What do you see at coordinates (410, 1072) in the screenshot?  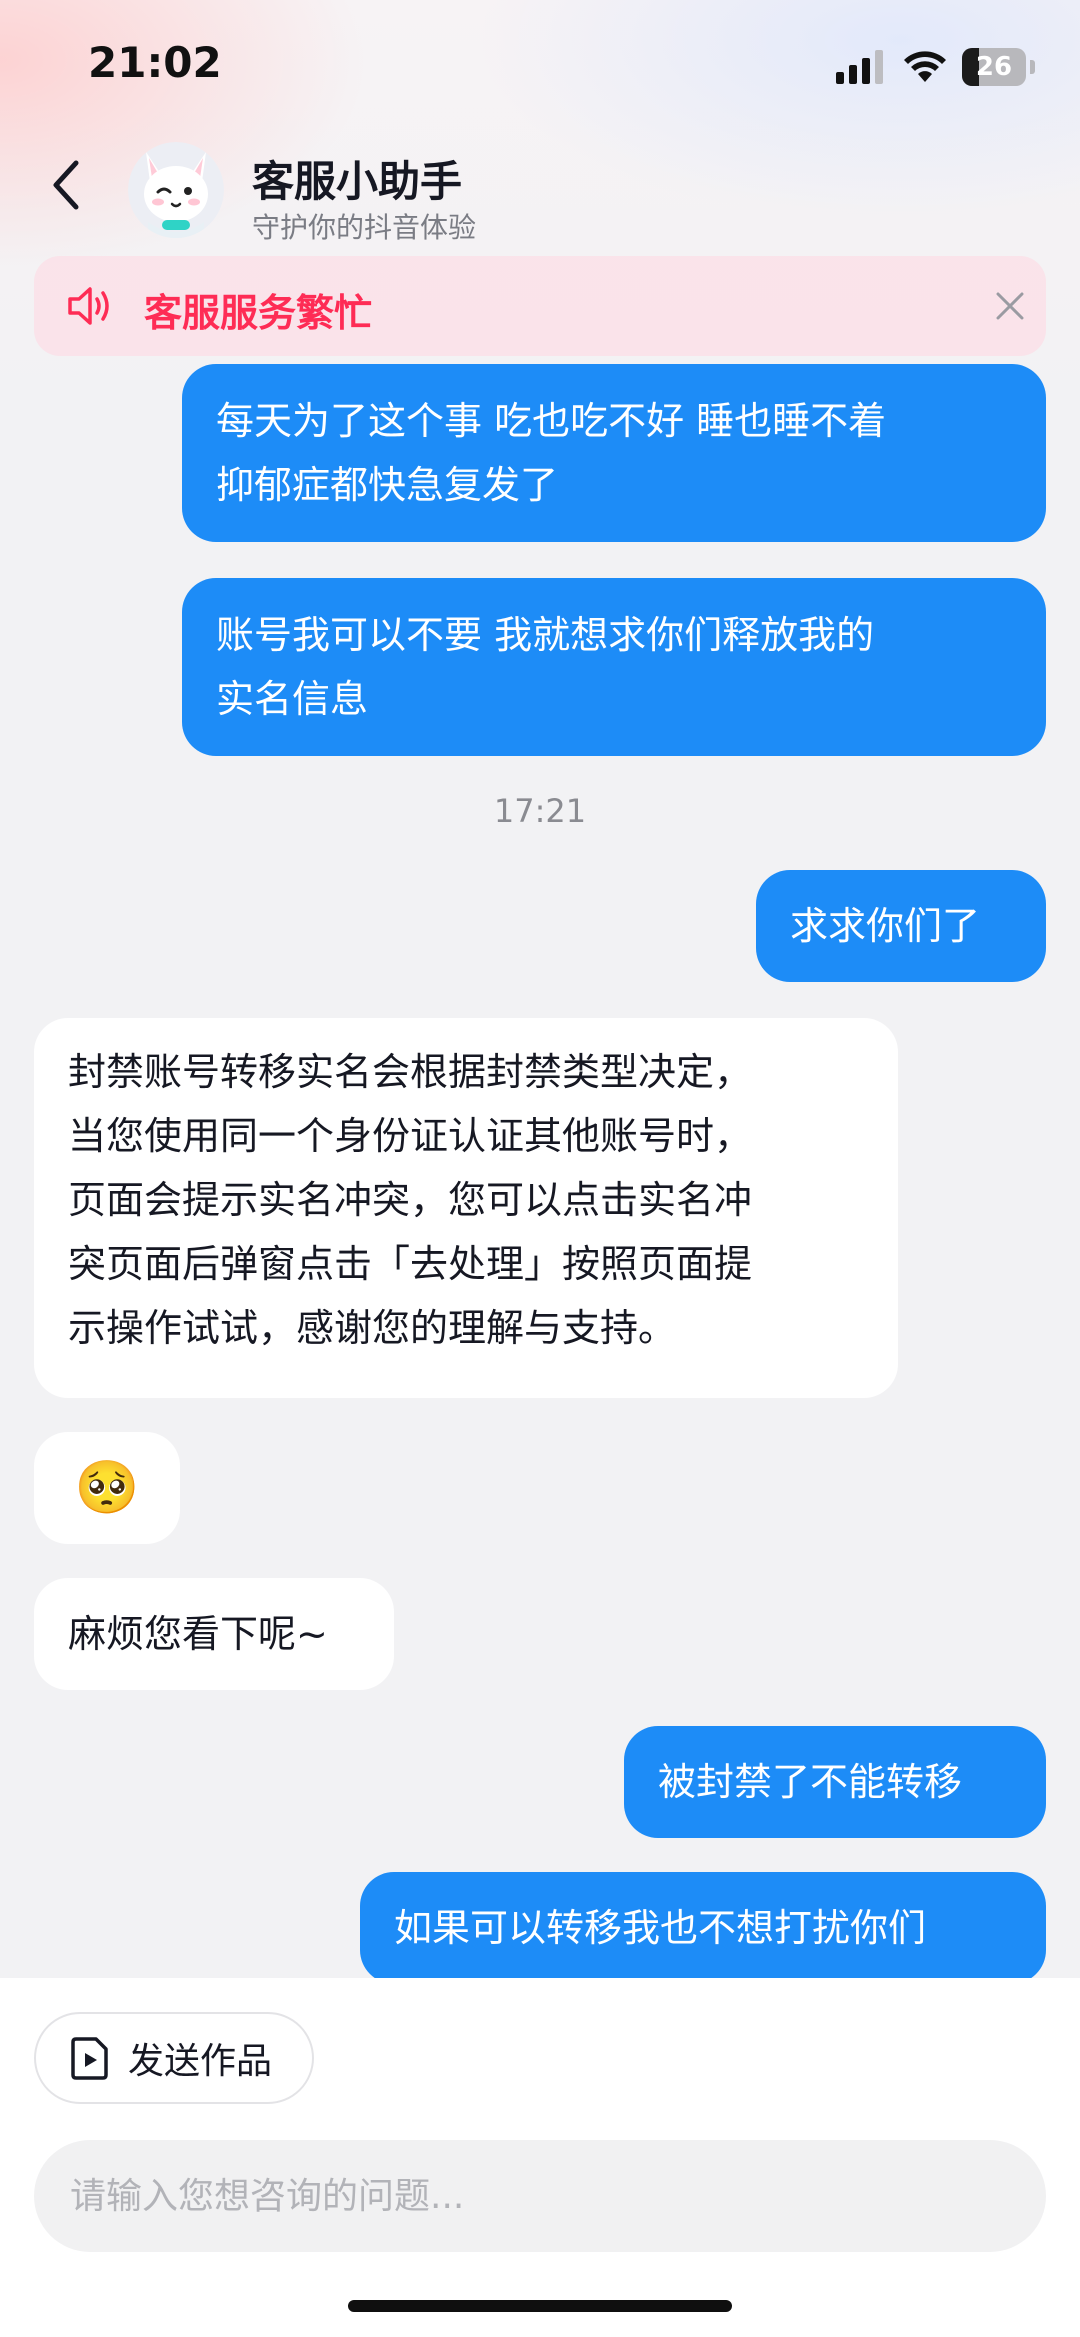 I see `message-line: 封禁账号转移实名会根据封禁类型决定，` at bounding box center [410, 1072].